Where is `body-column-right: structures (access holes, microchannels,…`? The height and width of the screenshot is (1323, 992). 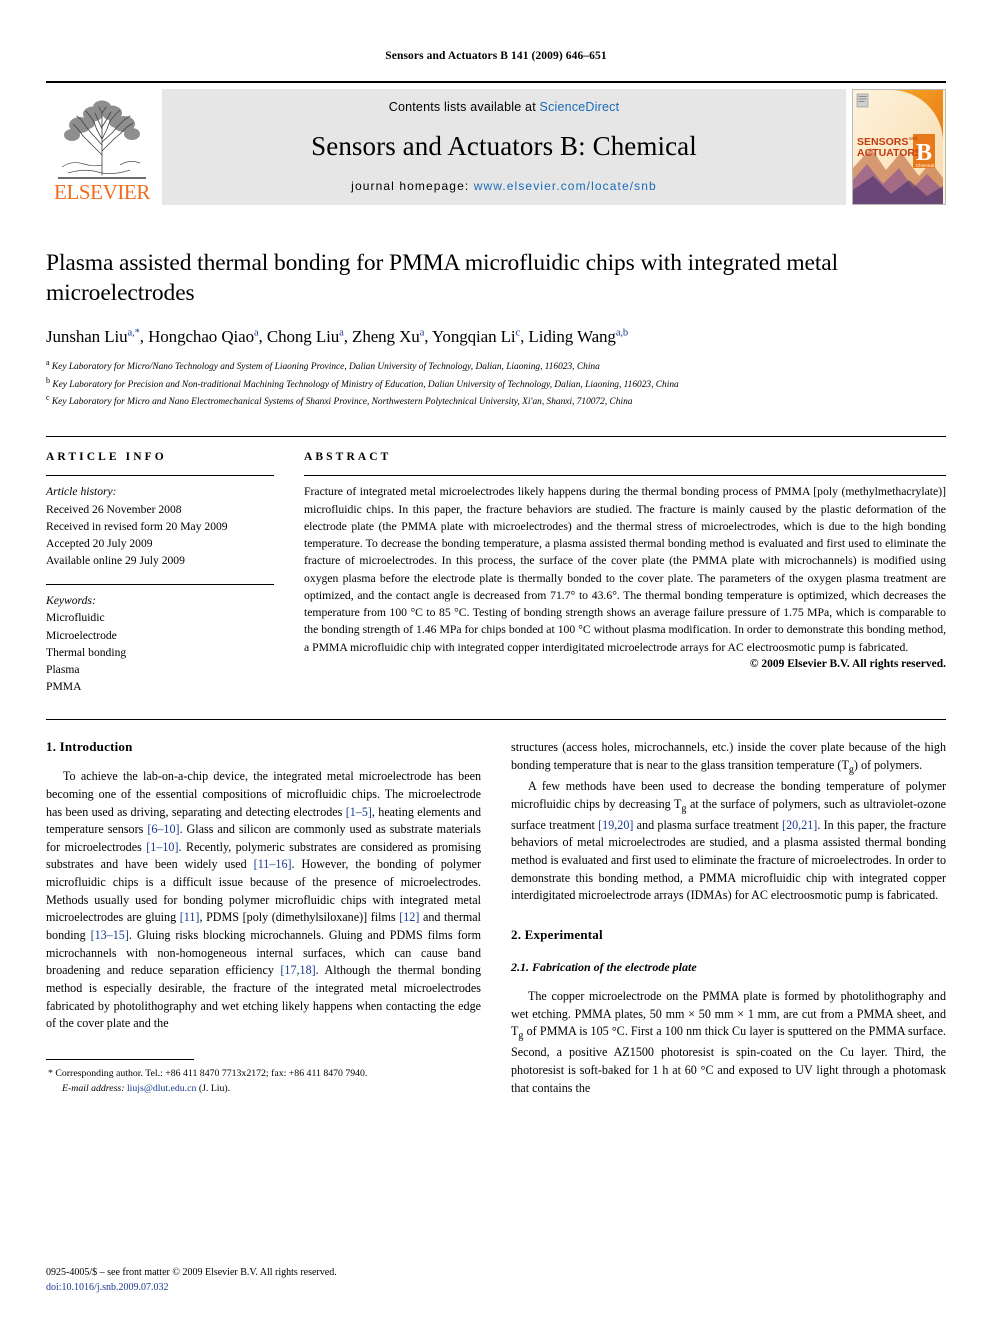 body-column-right: structures (access holes, microchannels,… is located at coordinates (728, 918).